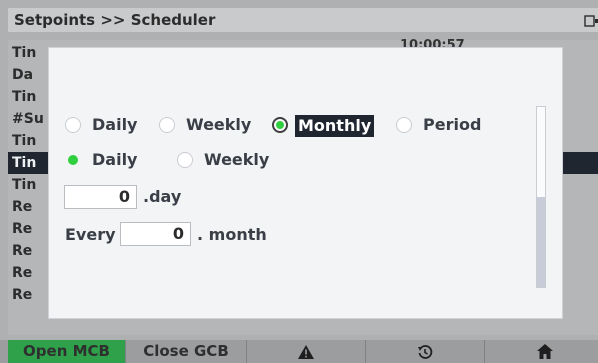  What do you see at coordinates (90, 234) in the screenshot?
I see `every-label: Every` at bounding box center [90, 234].